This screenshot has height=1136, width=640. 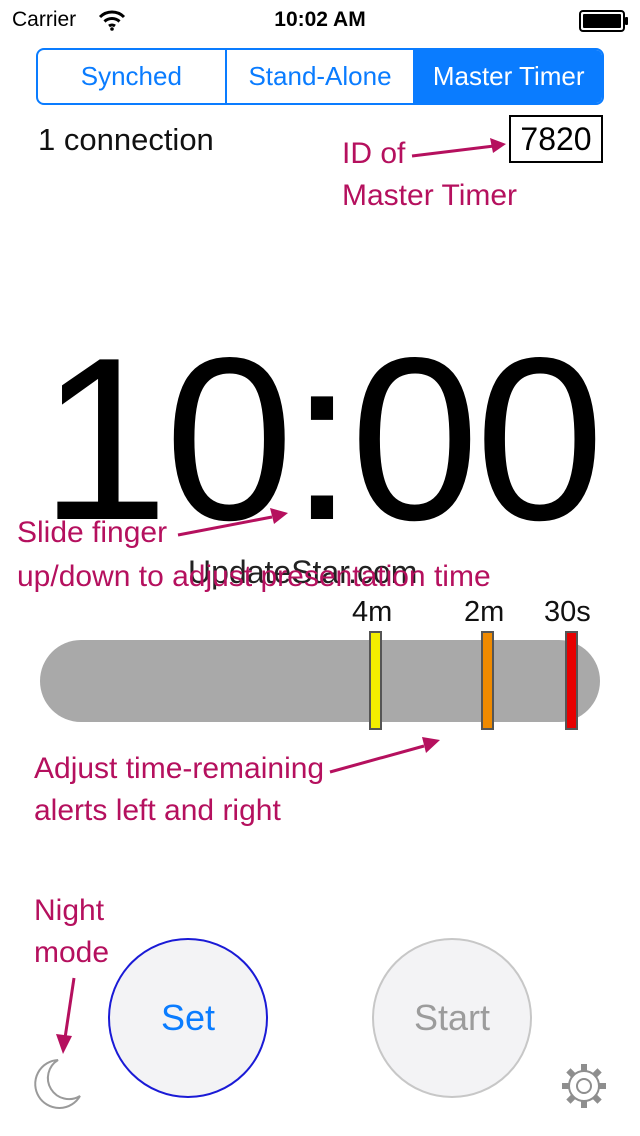 I want to click on start-button: Start, so click(x=452, y=1018).